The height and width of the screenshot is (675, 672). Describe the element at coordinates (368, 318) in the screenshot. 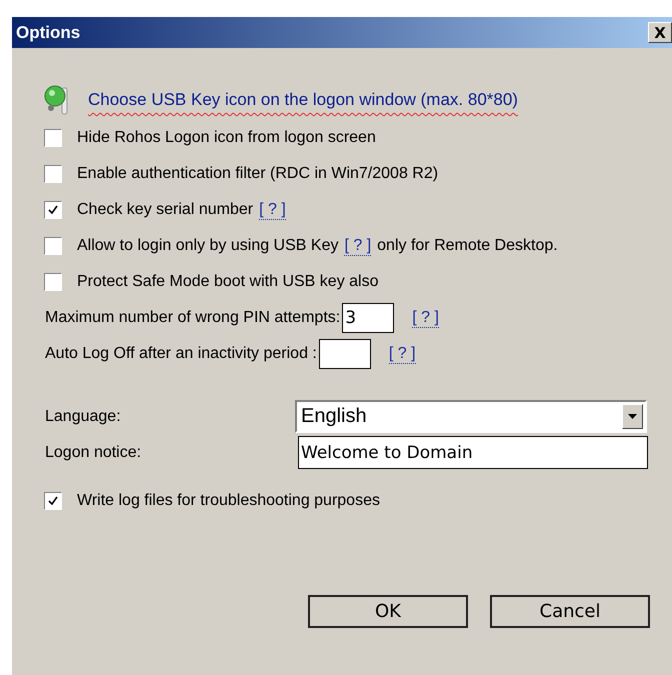

I see `pin-attempts-field: 3` at that location.